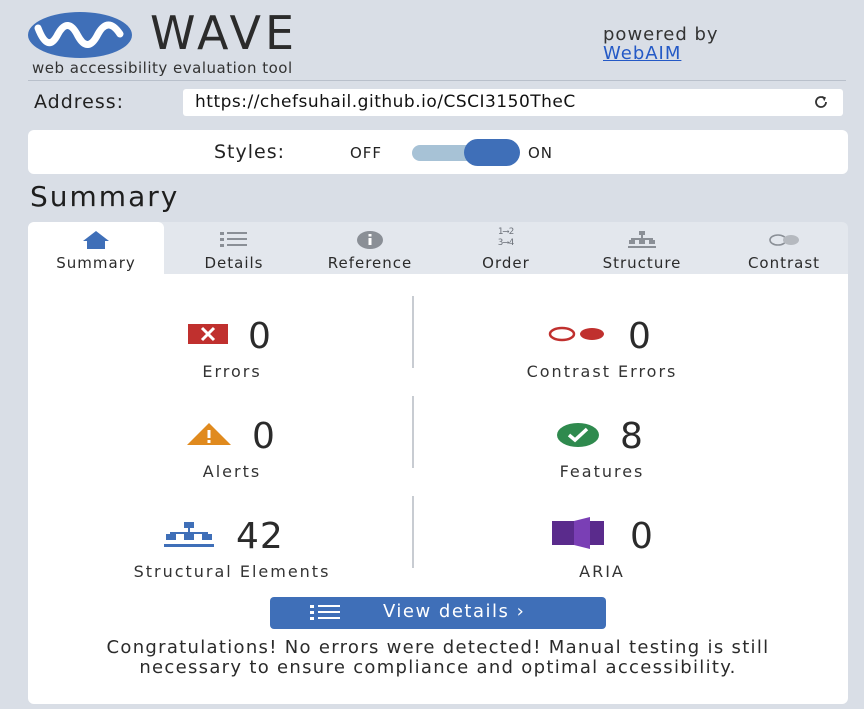  What do you see at coordinates (642, 263) in the screenshot?
I see `tab-label: Structure` at bounding box center [642, 263].